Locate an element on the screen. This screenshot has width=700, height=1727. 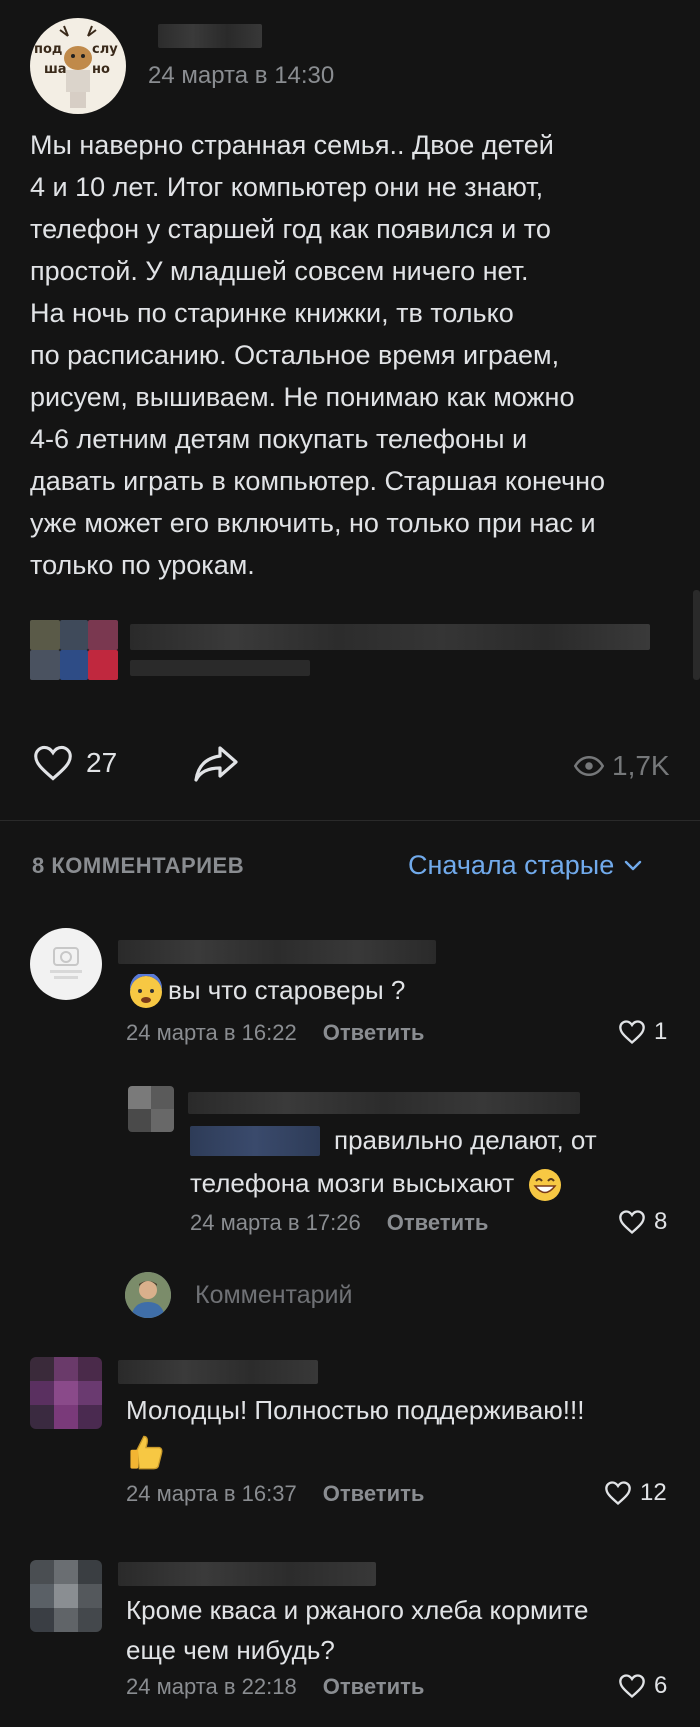
comment-meta: 24 марта в 16:37 Ответить is located at coordinates (275, 1494).